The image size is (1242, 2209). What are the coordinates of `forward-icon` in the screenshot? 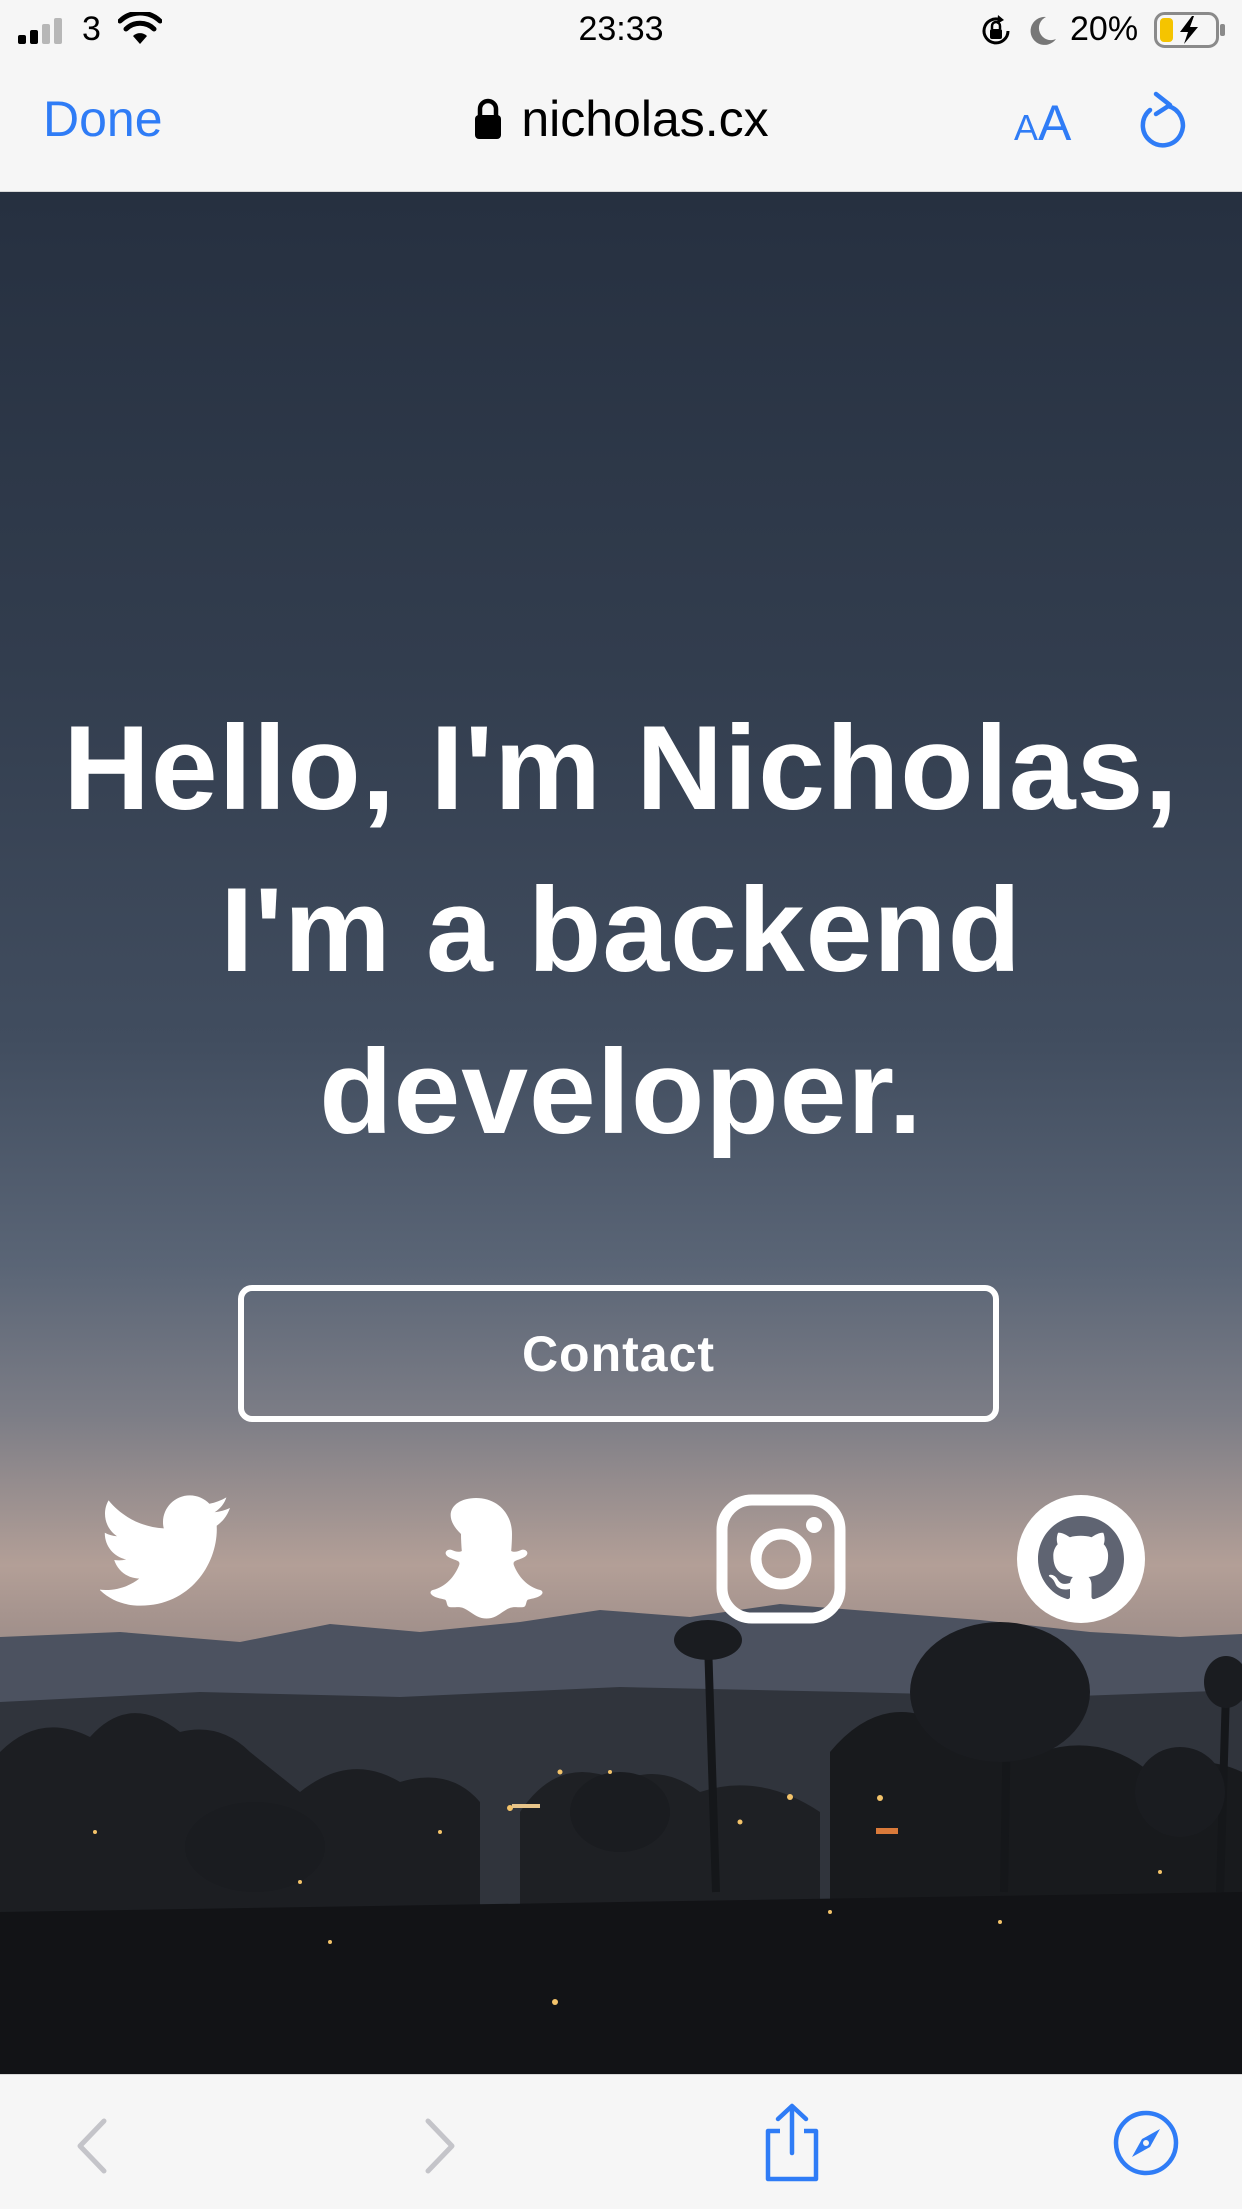 It's located at (440, 2146).